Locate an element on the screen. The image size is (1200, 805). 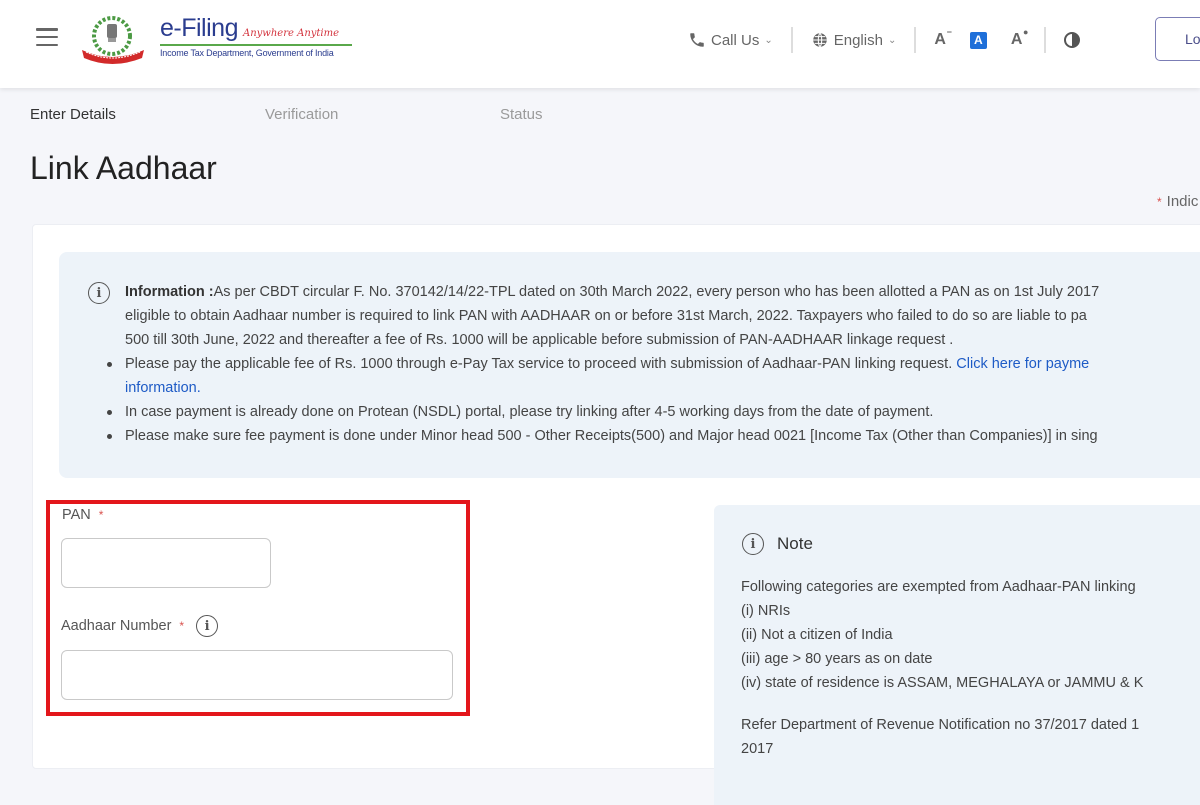
aadhaar-info-icon: i is located at coordinates (207, 626).